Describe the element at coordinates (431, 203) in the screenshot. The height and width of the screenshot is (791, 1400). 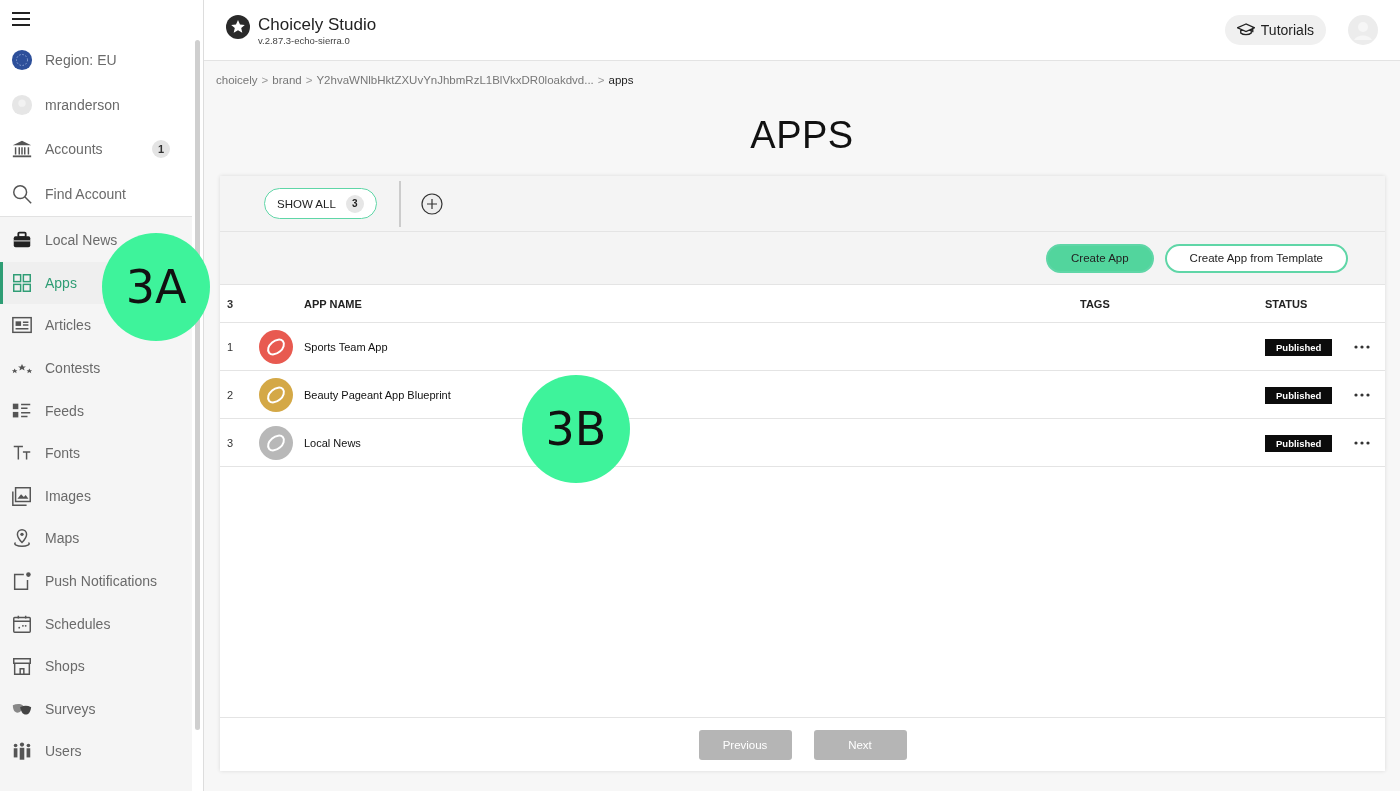
I see `add-icon` at that location.